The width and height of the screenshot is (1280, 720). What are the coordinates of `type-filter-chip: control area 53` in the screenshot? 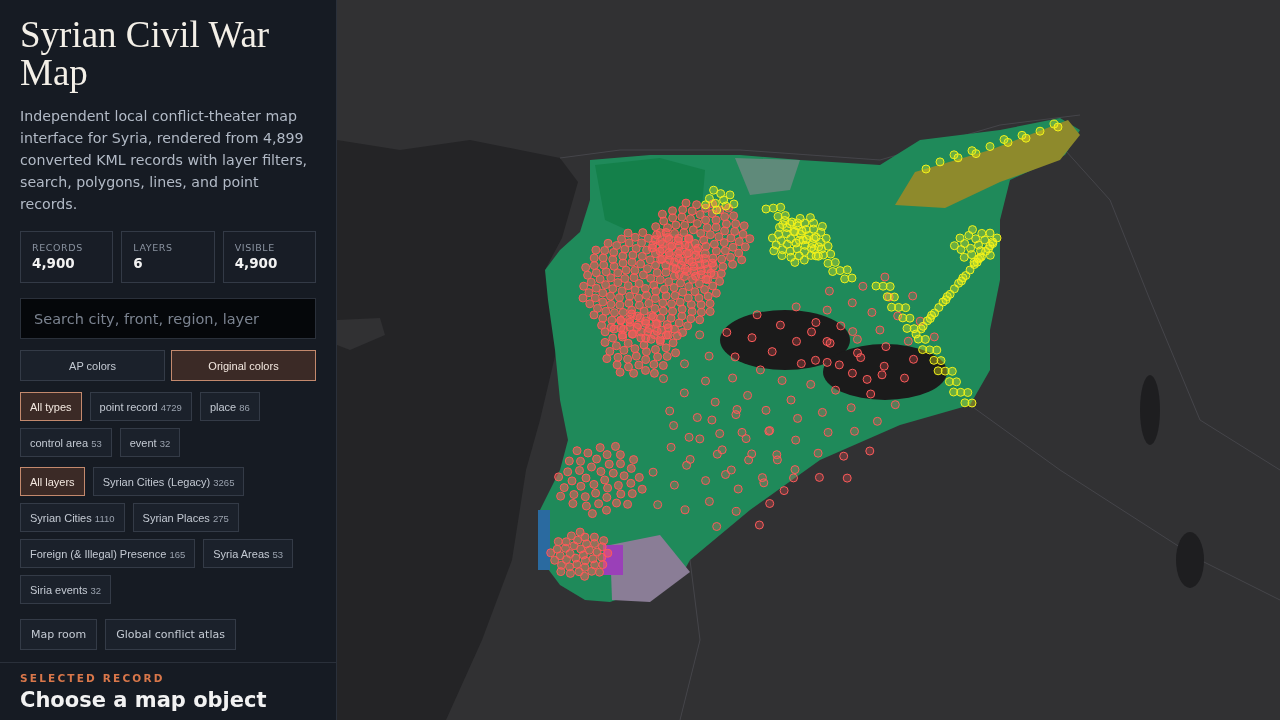 It's located at (66, 442).